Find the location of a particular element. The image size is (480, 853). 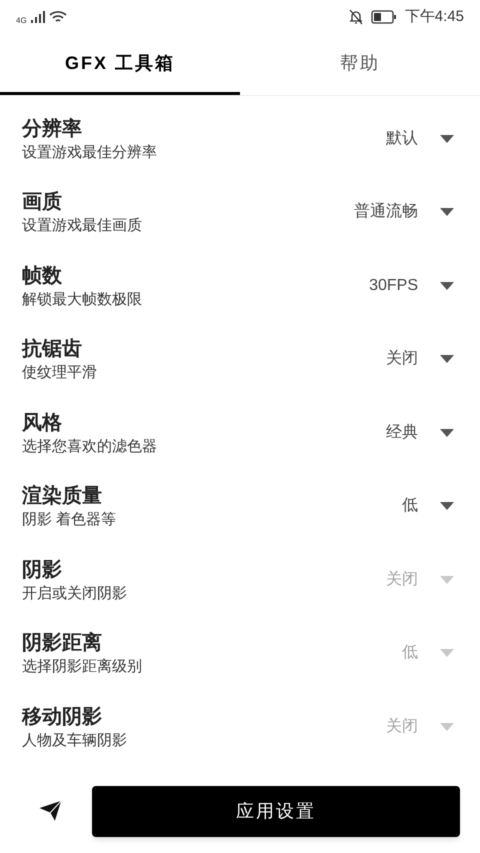

setting-row: 抗锯齿 使纹理平滑 关闭 is located at coordinates (240, 359).